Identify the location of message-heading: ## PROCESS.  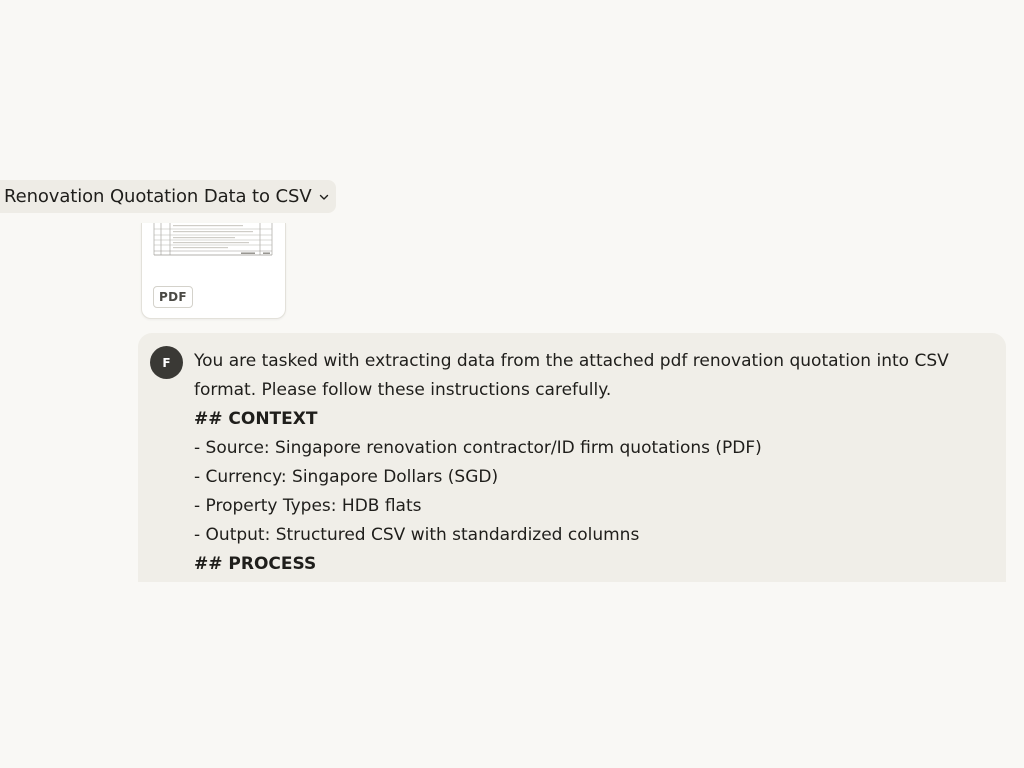
(255, 564).